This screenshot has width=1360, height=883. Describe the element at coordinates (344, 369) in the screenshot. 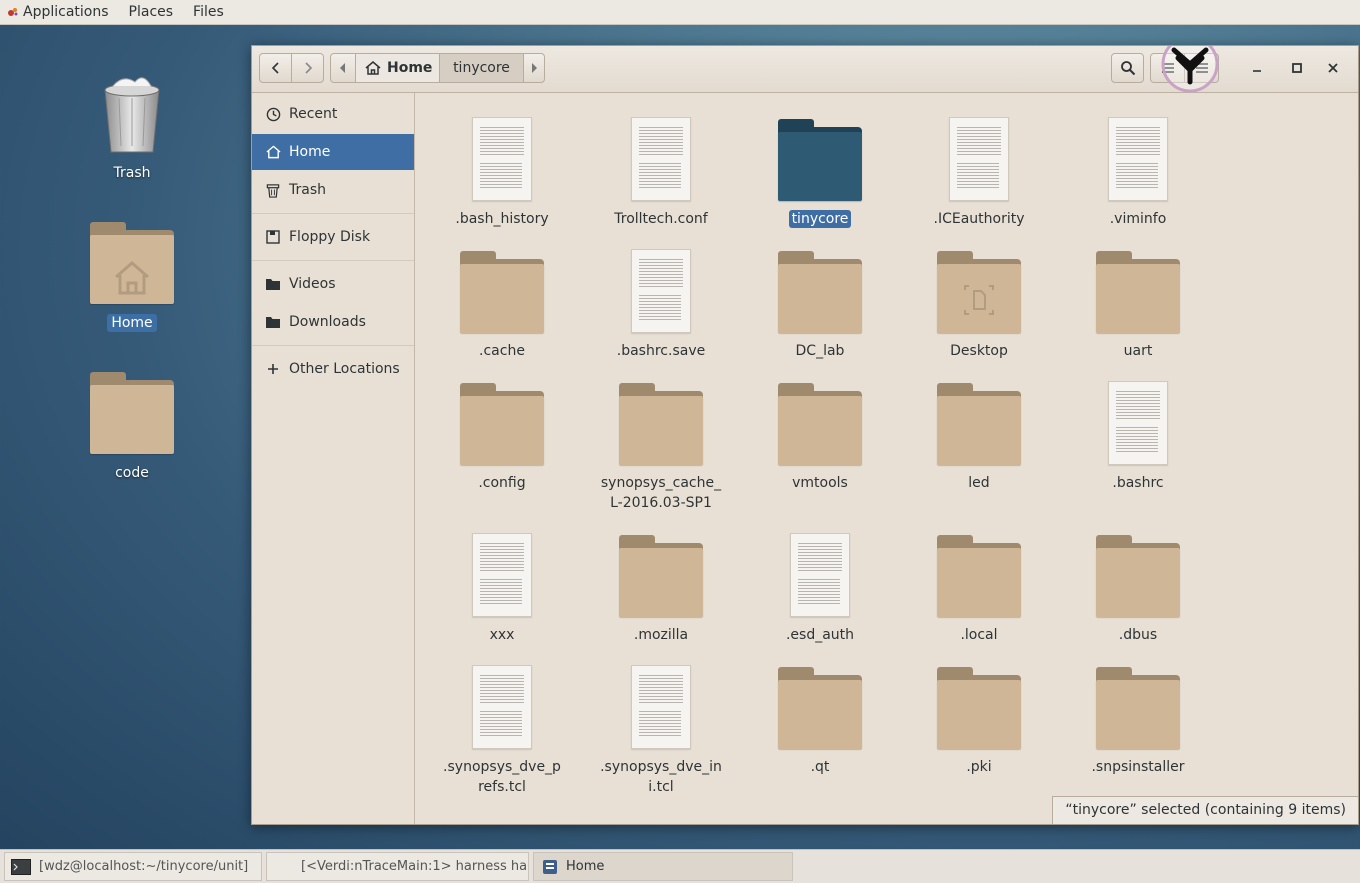

I see `sidebar-item-label: Other Locations` at that location.